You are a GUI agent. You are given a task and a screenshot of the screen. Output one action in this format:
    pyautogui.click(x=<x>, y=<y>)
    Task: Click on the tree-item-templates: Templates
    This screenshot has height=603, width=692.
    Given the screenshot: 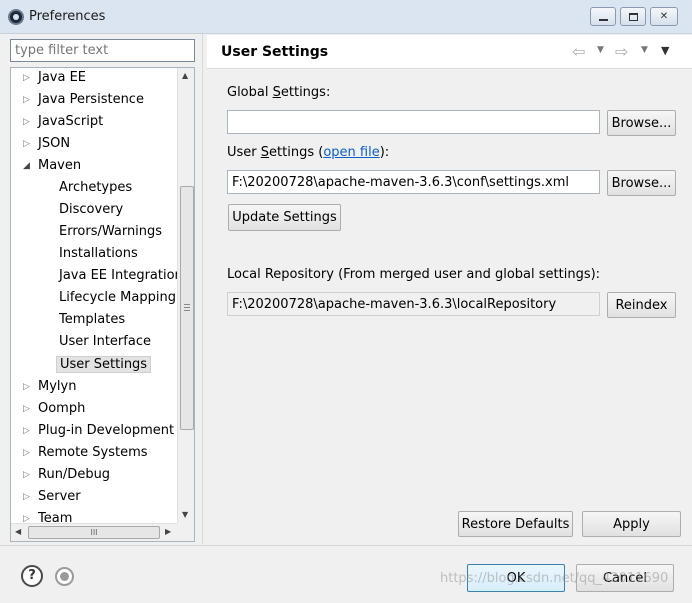 What is the action you would take?
    pyautogui.click(x=92, y=320)
    